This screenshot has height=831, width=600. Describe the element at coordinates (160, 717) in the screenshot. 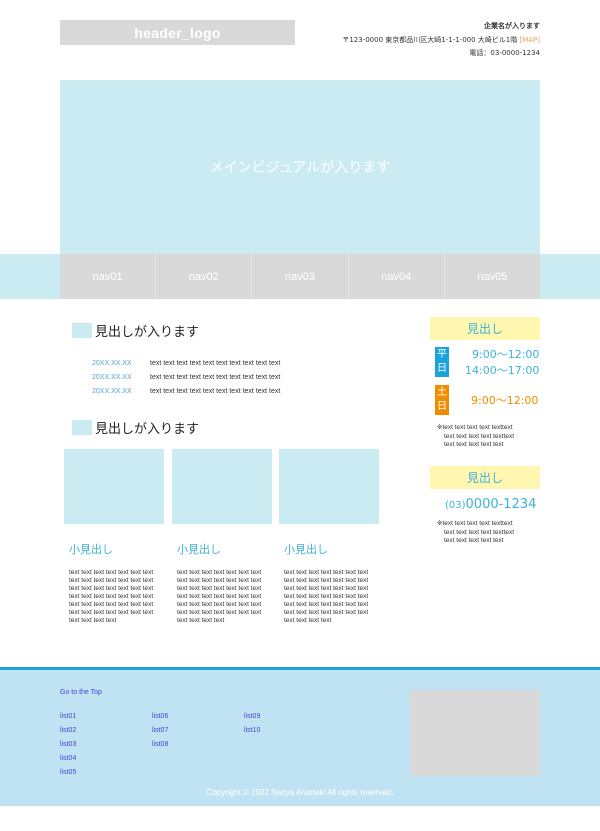

I see `footer-link: list06` at that location.